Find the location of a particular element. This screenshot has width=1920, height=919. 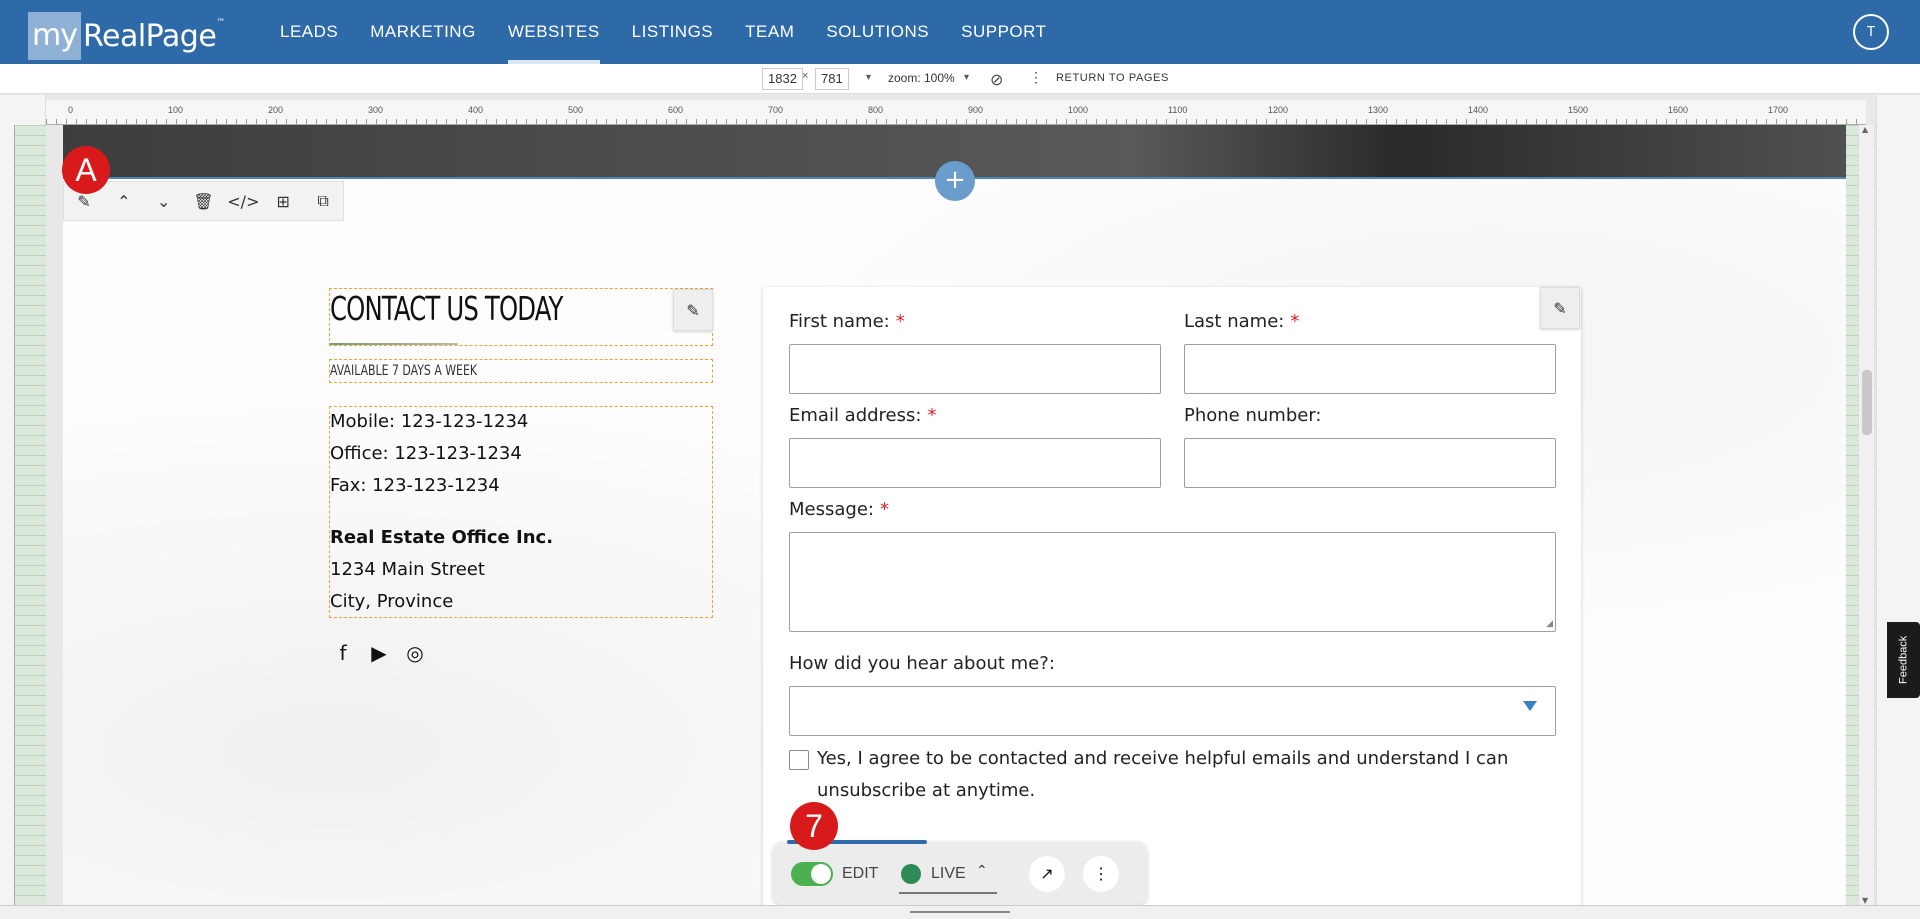

nav-item-websites: WEBSITES is located at coordinates (554, 32).